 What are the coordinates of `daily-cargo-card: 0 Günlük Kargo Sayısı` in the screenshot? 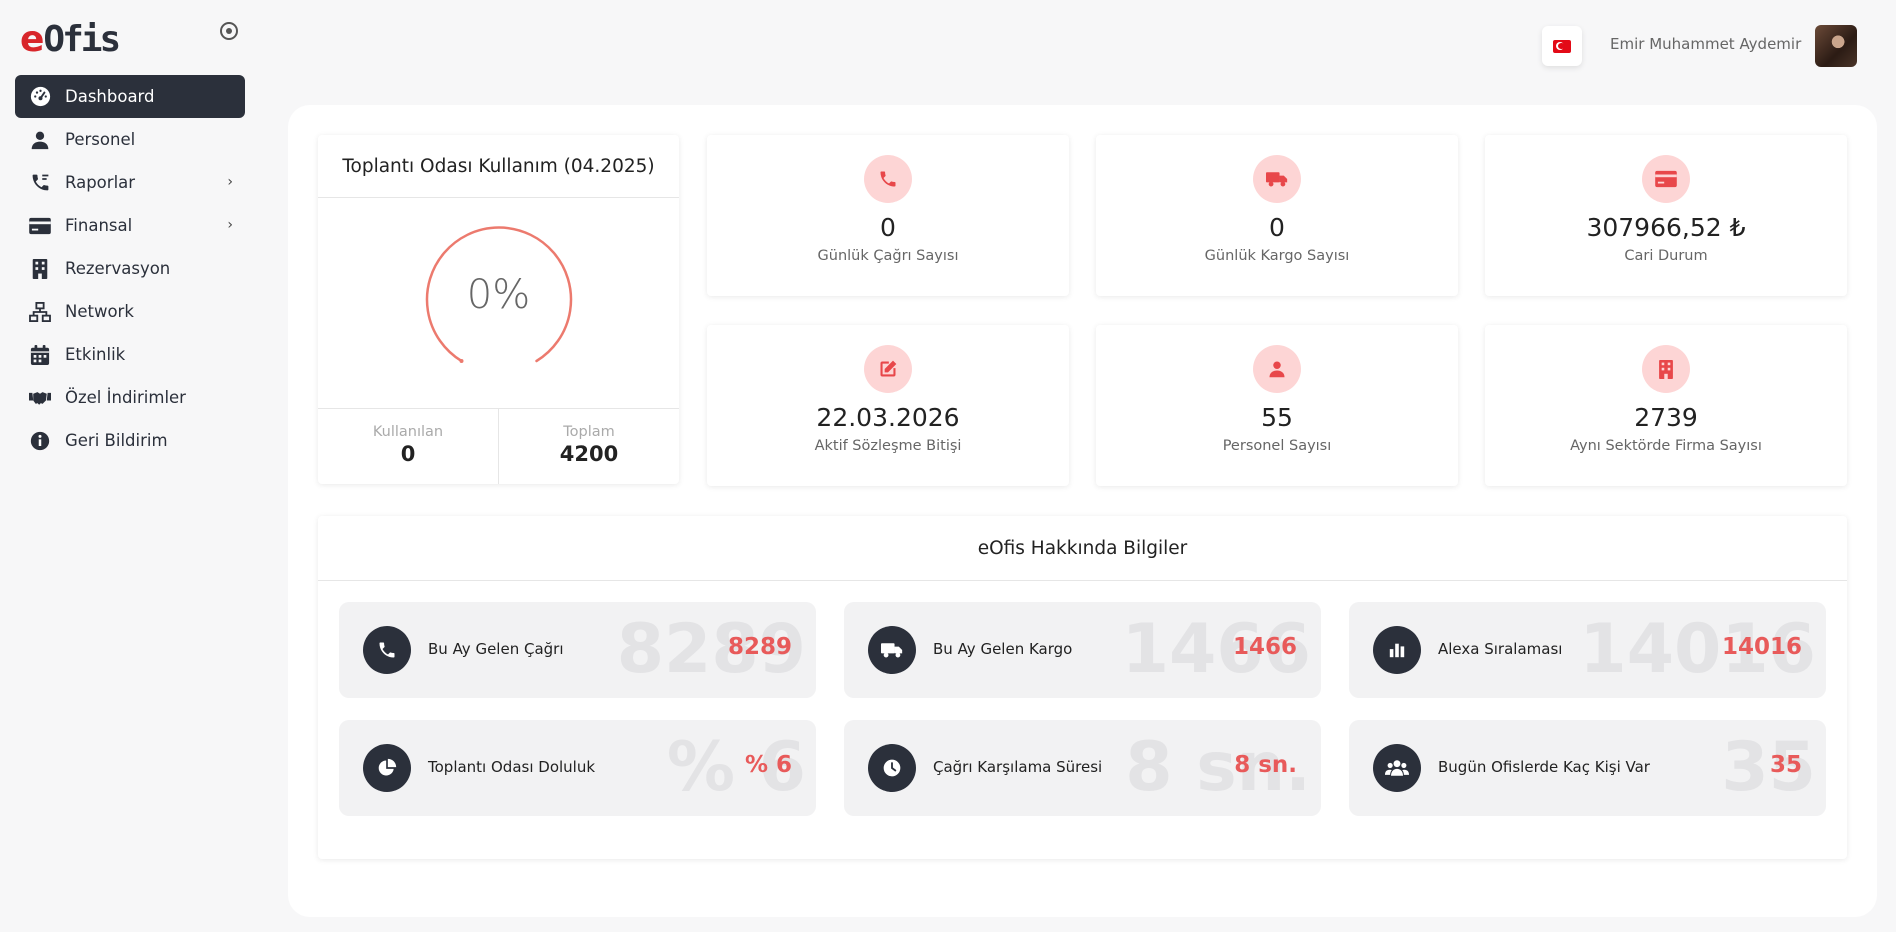 It's located at (1277, 215).